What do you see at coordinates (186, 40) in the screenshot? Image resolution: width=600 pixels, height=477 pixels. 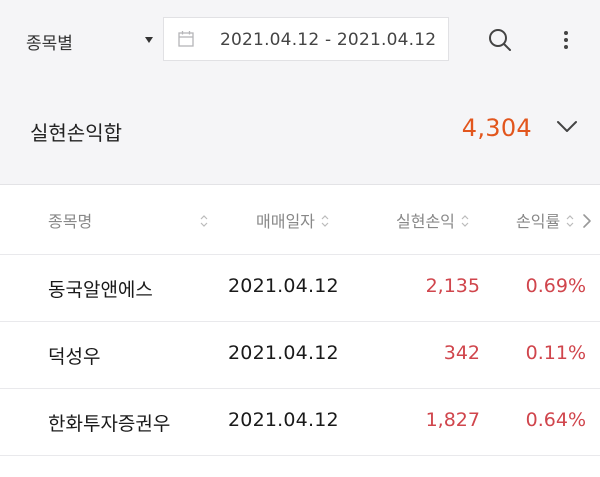 I see `calendar-icon` at bounding box center [186, 40].